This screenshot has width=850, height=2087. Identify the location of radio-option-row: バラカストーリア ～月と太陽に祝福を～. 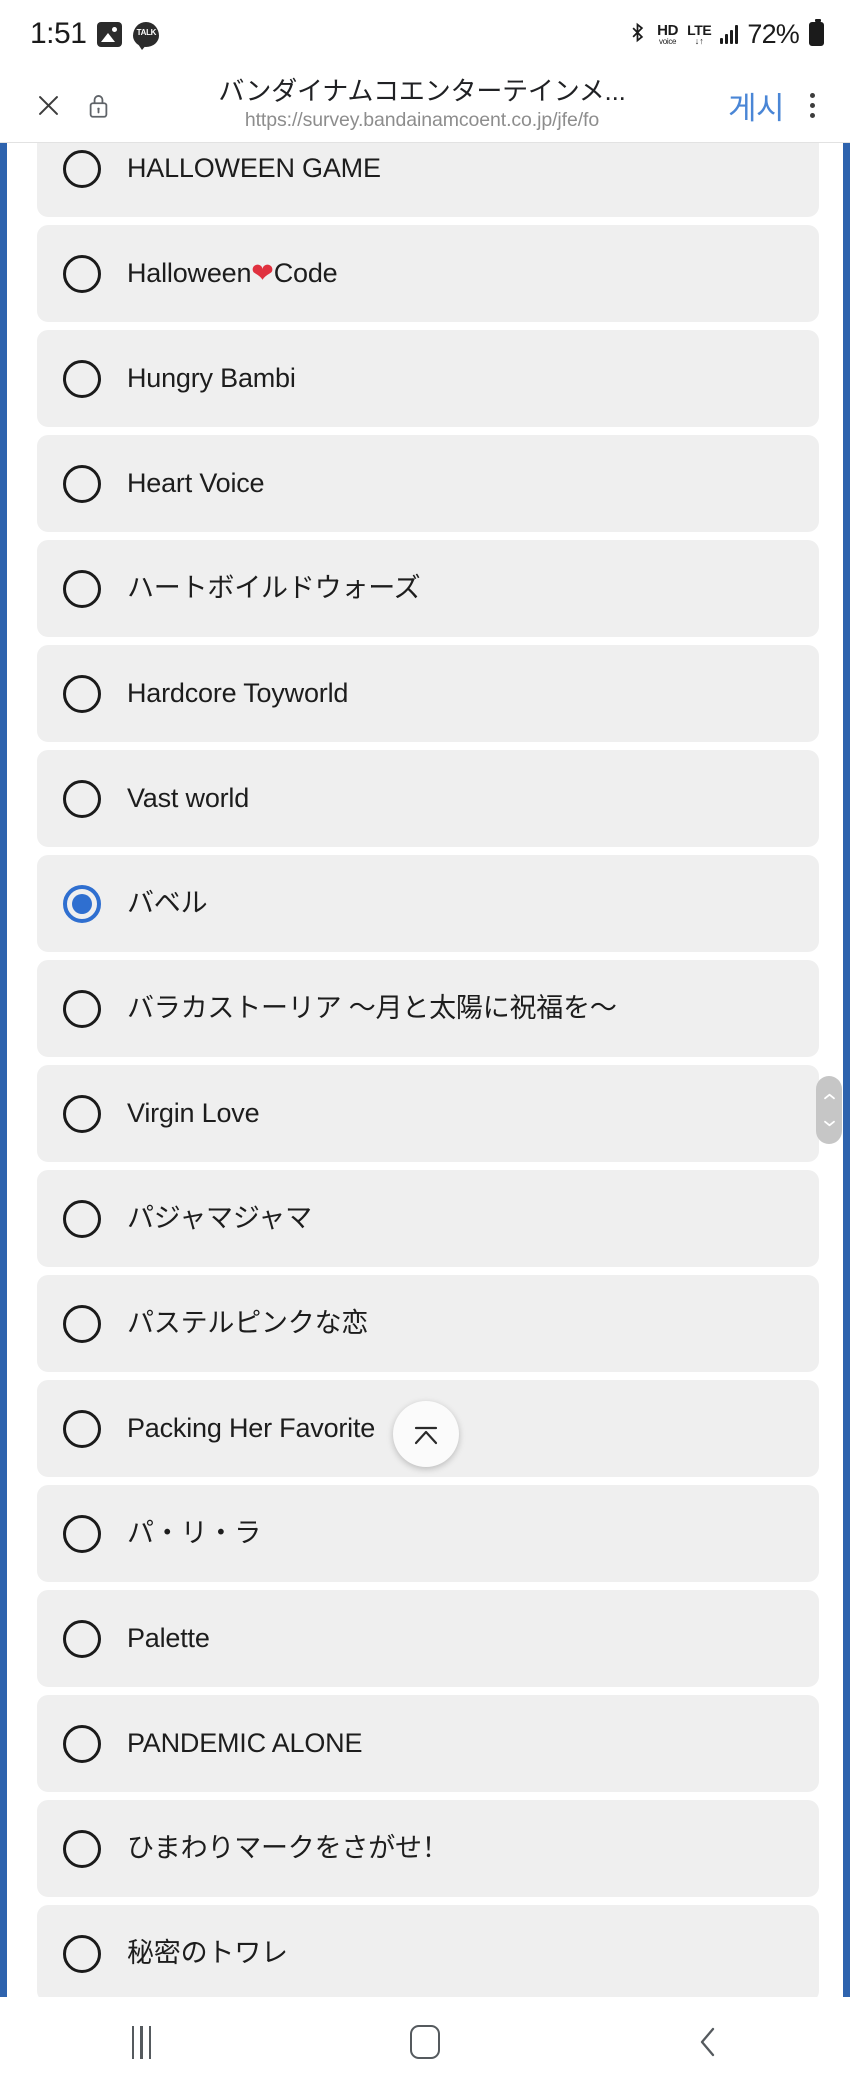
(428, 1008).